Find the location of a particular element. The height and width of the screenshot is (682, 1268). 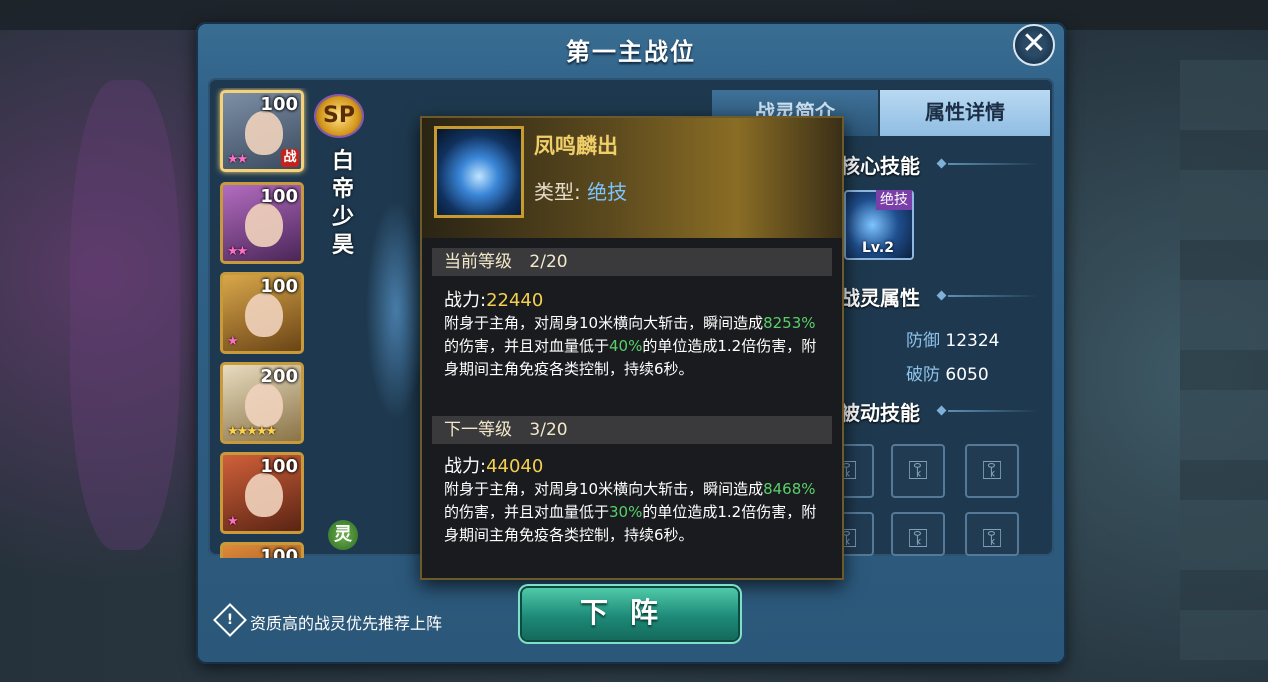

skill-icon is located at coordinates (479, 172).